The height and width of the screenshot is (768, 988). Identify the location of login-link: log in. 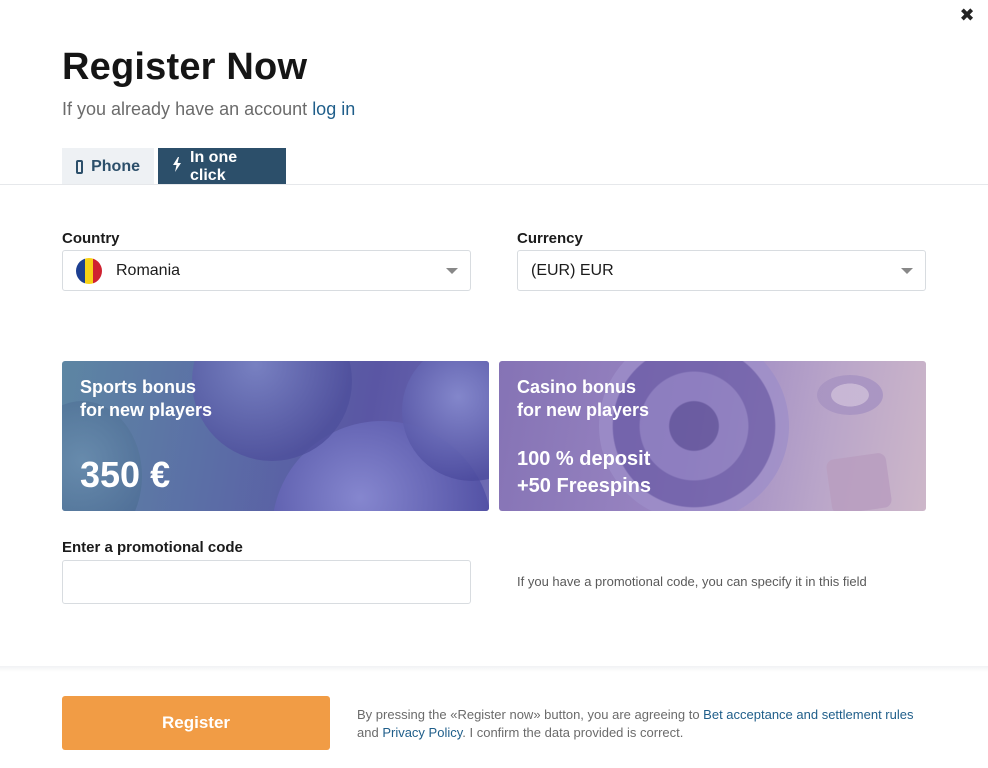
(333, 109).